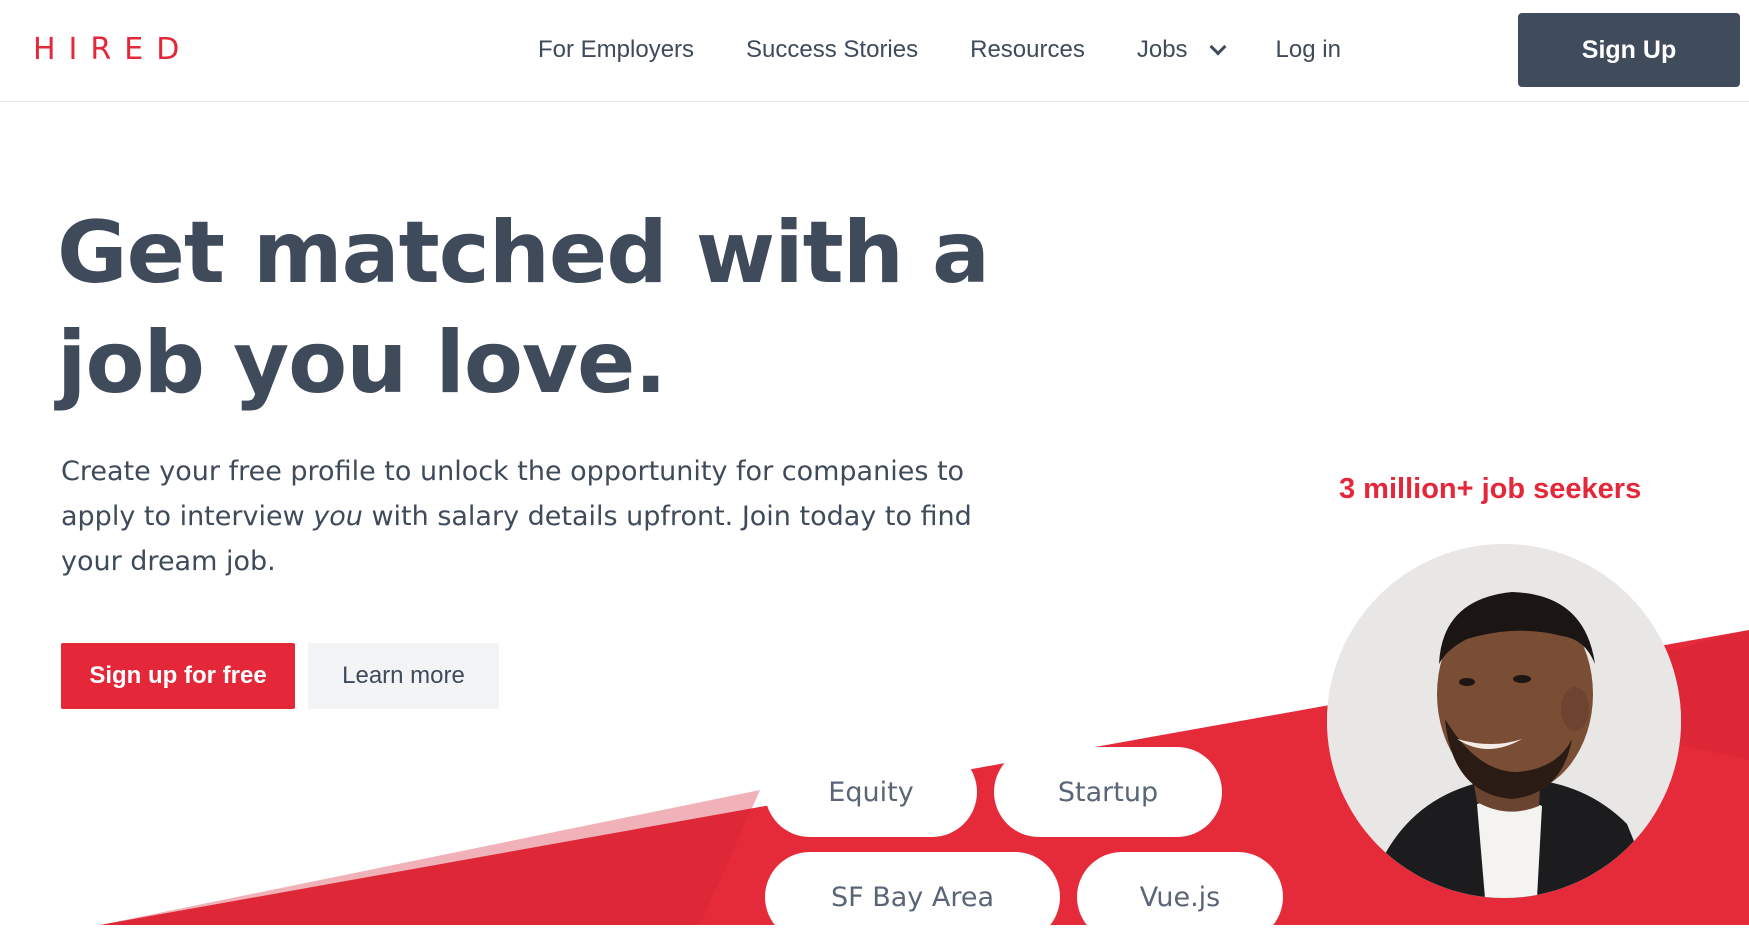  I want to click on sign-up-for-free-button: Sign up for free, so click(178, 676).